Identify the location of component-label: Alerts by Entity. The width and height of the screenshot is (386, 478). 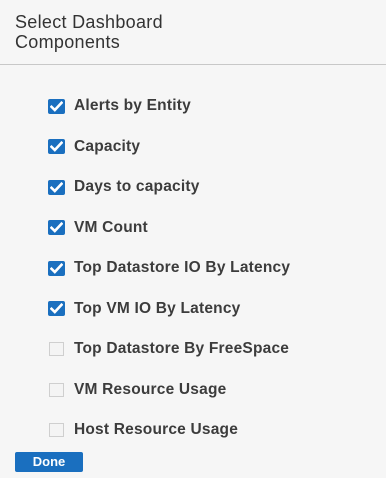
(132, 106).